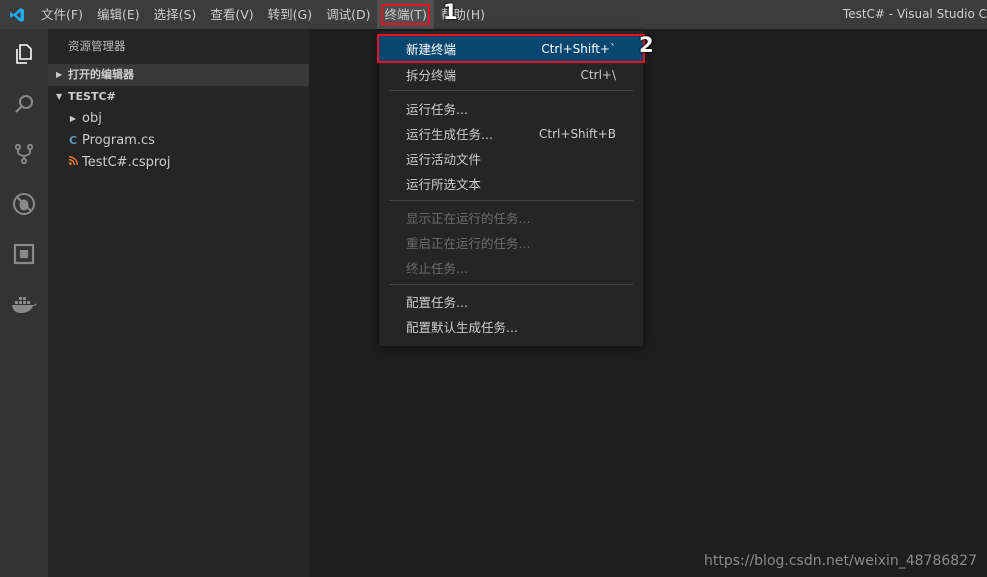 The width and height of the screenshot is (987, 577). I want to click on project-section: ▼ TESTC#, so click(178, 97).